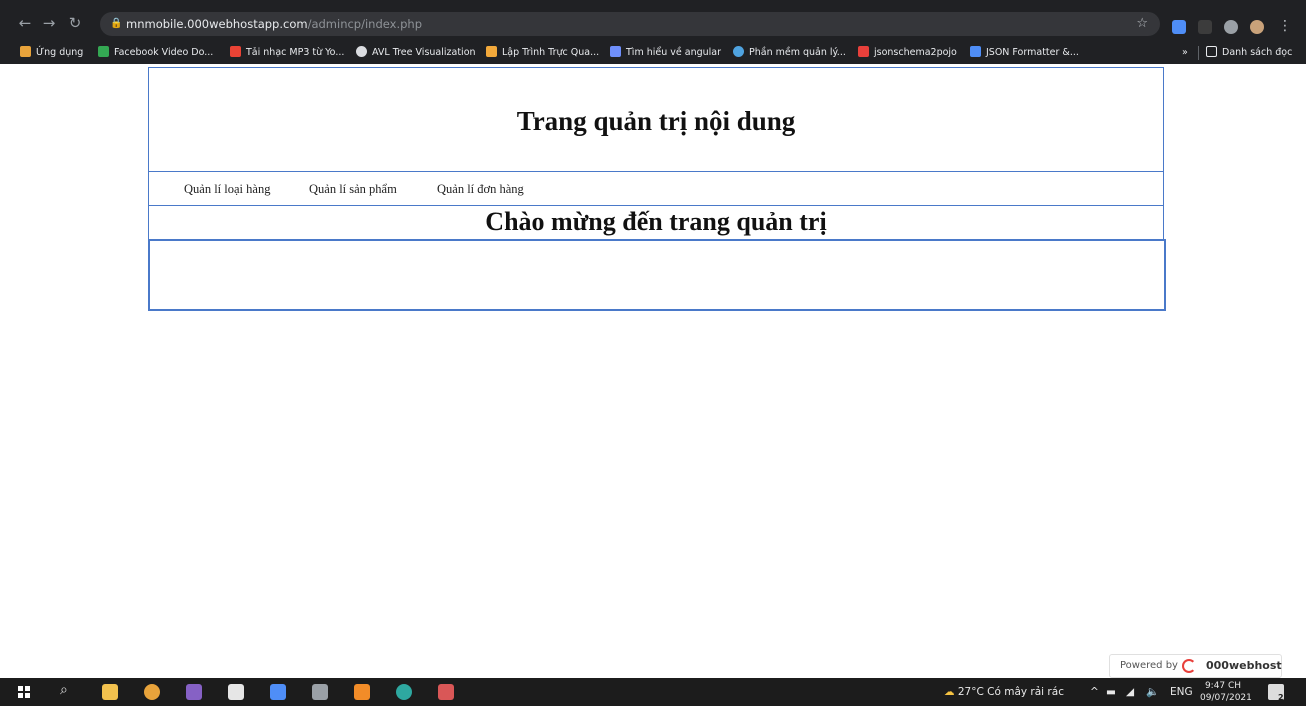 The height and width of the screenshot is (706, 1306). Describe the element at coordinates (227, 189) in the screenshot. I see `menu-item-categories: Quản lí loại hàng` at that location.